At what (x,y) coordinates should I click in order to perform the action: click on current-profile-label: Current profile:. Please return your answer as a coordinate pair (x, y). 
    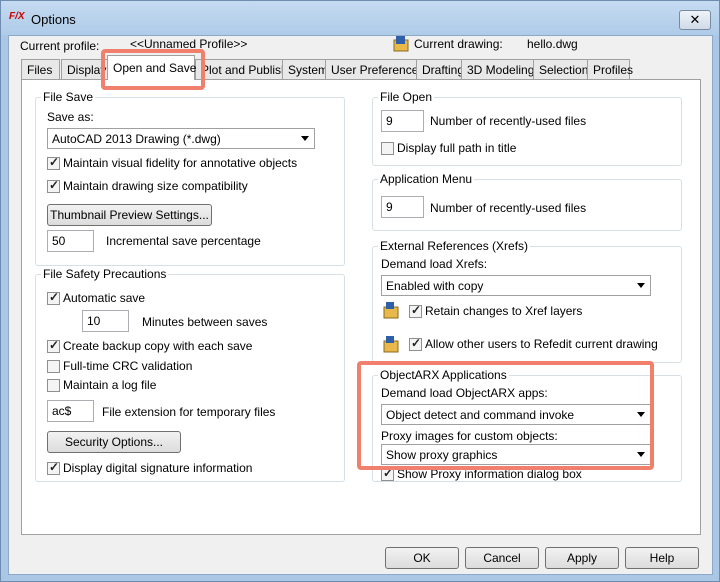
    Looking at the image, I should click on (60, 46).